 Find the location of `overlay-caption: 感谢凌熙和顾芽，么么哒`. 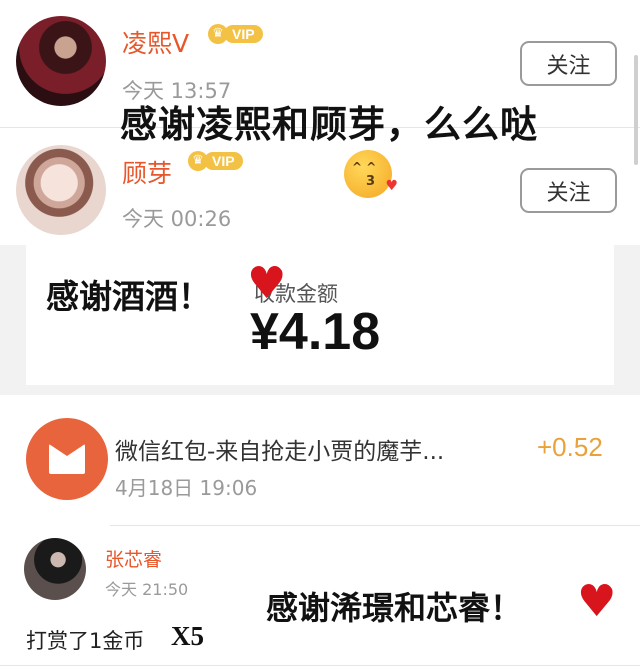

overlay-caption: 感谢凌熙和顾芽，么么哒 is located at coordinates (329, 124).